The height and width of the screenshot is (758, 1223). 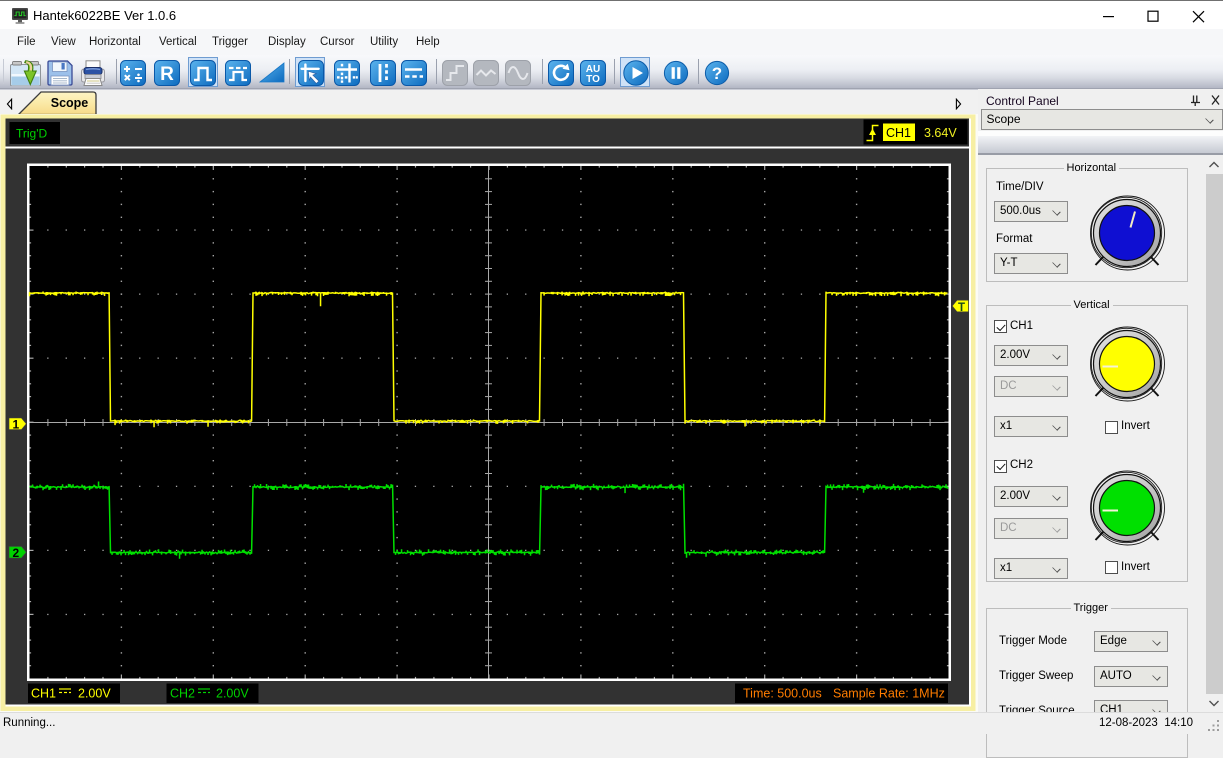 I want to click on svg-text: Trig'D, so click(x=32, y=134).